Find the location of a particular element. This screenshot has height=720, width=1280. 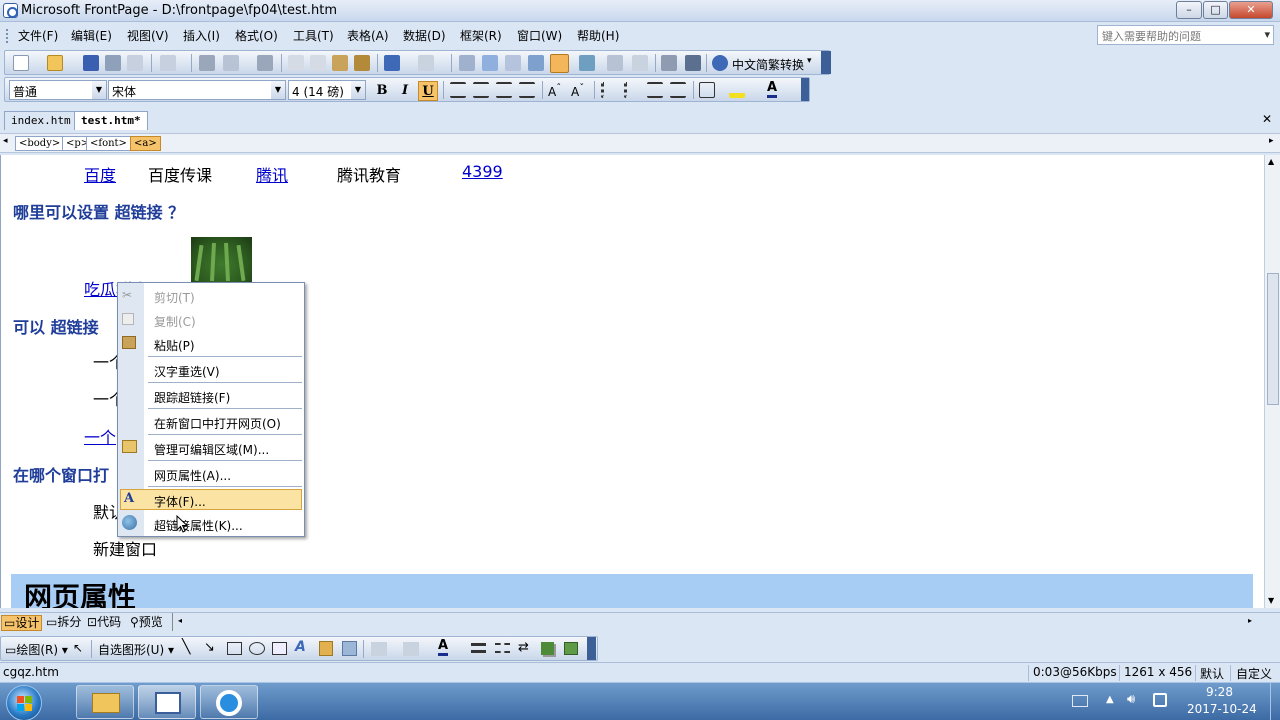

menu-format: 格式(O) is located at coordinates (256, 35).